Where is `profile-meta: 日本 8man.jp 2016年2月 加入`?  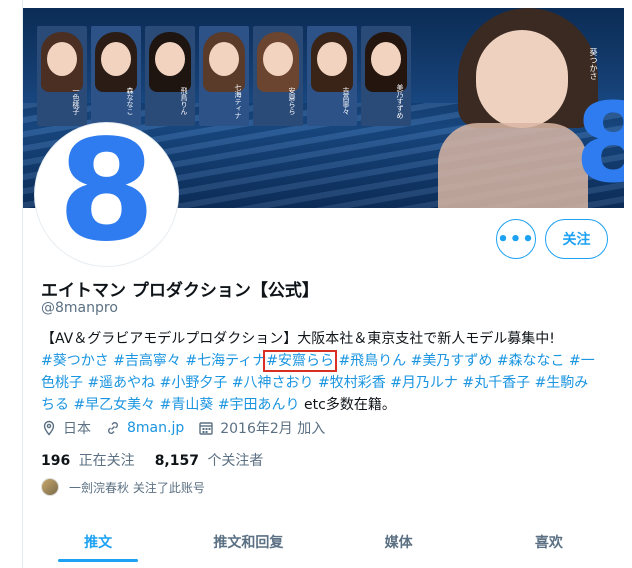
profile-meta: 日本 8man.jp 2016年2月 加入 is located at coordinates (190, 428).